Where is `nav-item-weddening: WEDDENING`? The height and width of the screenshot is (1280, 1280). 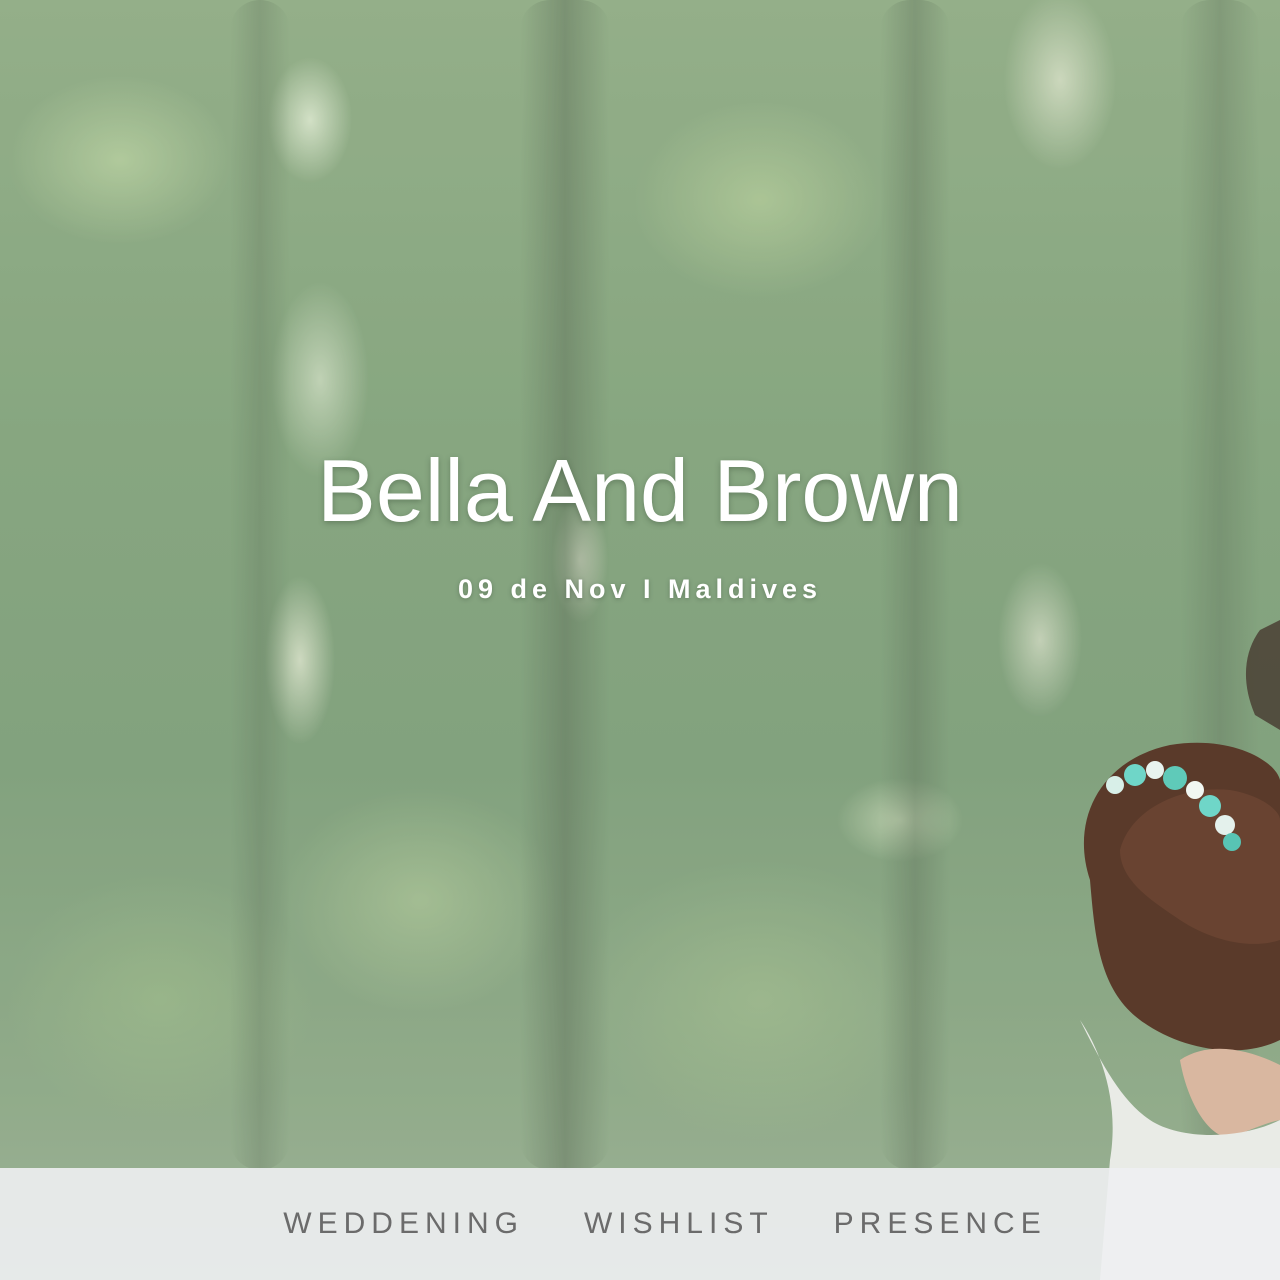 nav-item-weddening: WEDDENING is located at coordinates (403, 1224).